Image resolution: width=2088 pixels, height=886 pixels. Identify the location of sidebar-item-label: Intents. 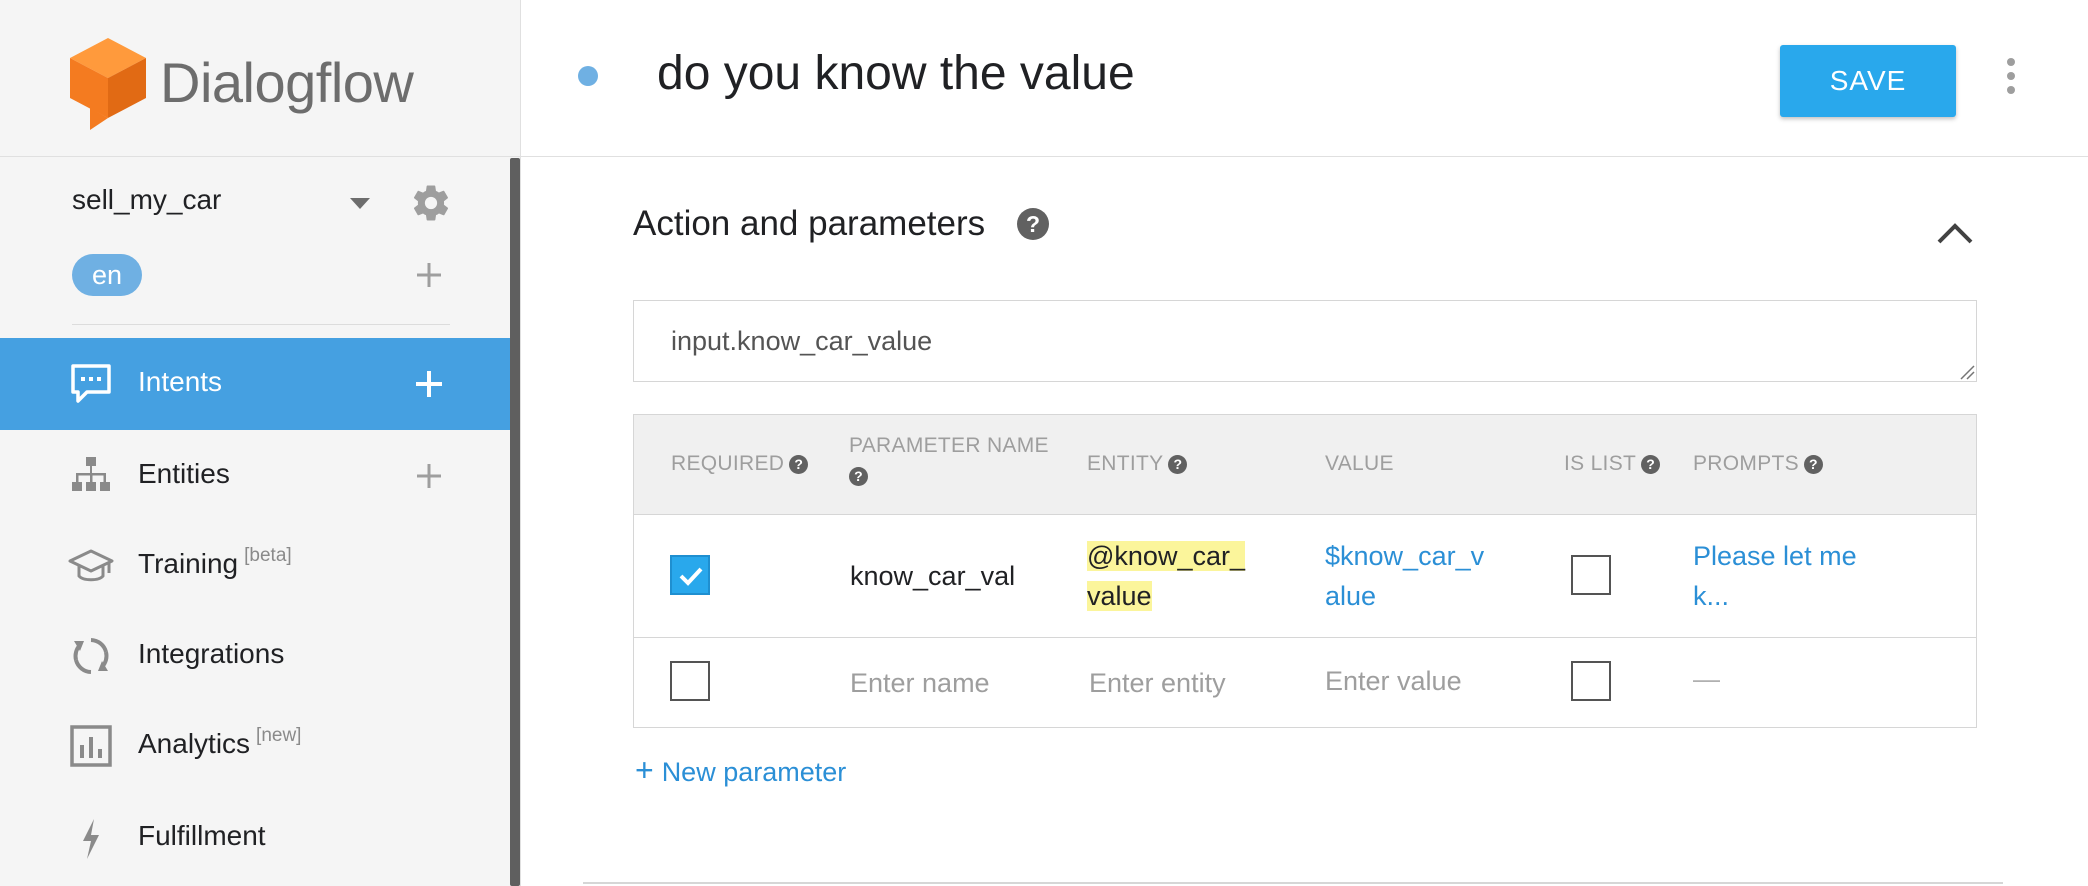
(180, 381).